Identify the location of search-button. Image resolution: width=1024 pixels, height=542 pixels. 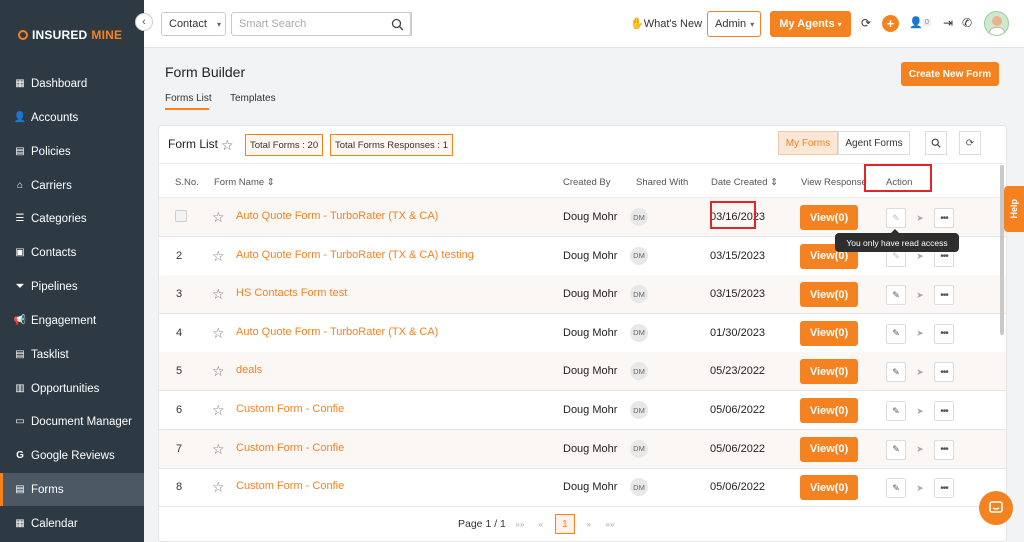
(398, 24).